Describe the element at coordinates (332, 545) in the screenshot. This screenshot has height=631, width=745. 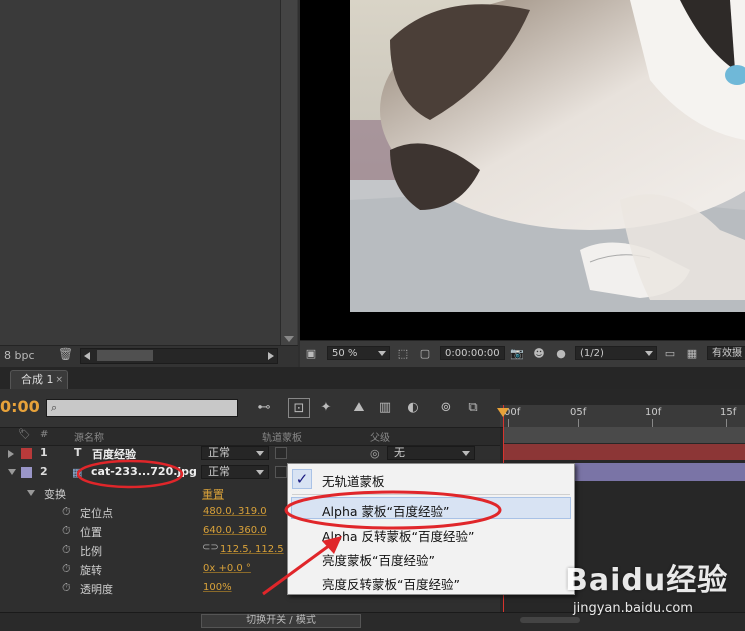
I see `annotation-arrow-head` at that location.